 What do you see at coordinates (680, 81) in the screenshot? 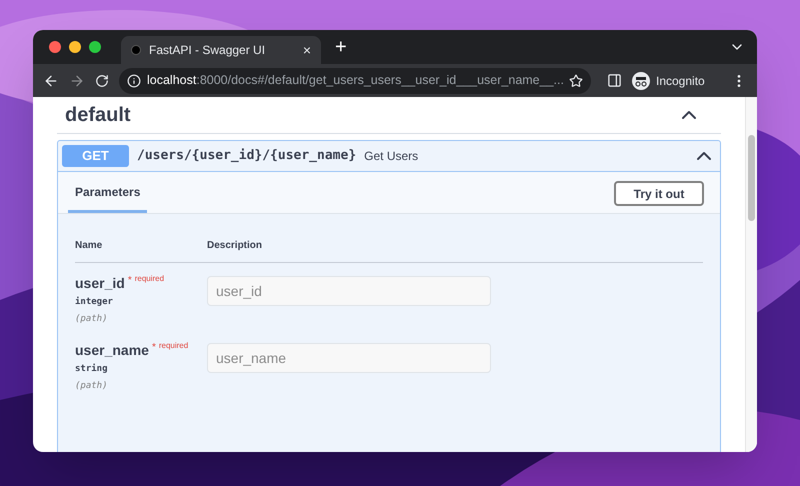
I see `profile-label: Incognito` at bounding box center [680, 81].